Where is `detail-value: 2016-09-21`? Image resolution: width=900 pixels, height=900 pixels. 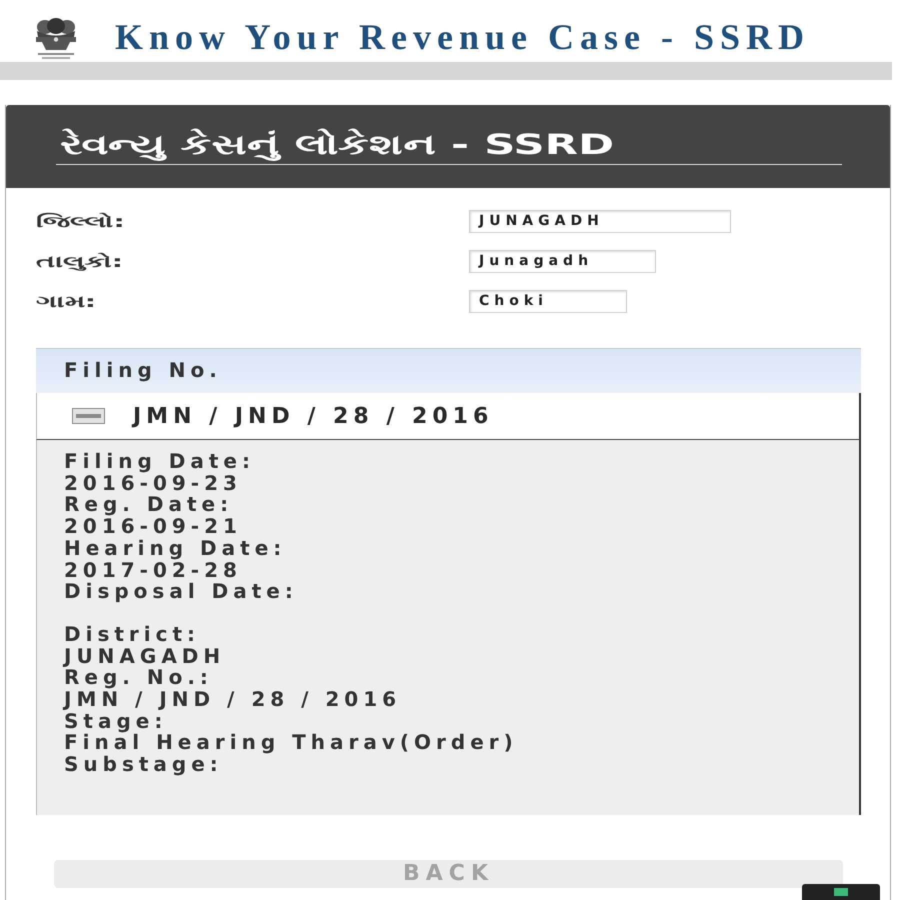 detail-value: 2016-09-21 is located at coordinates (153, 527).